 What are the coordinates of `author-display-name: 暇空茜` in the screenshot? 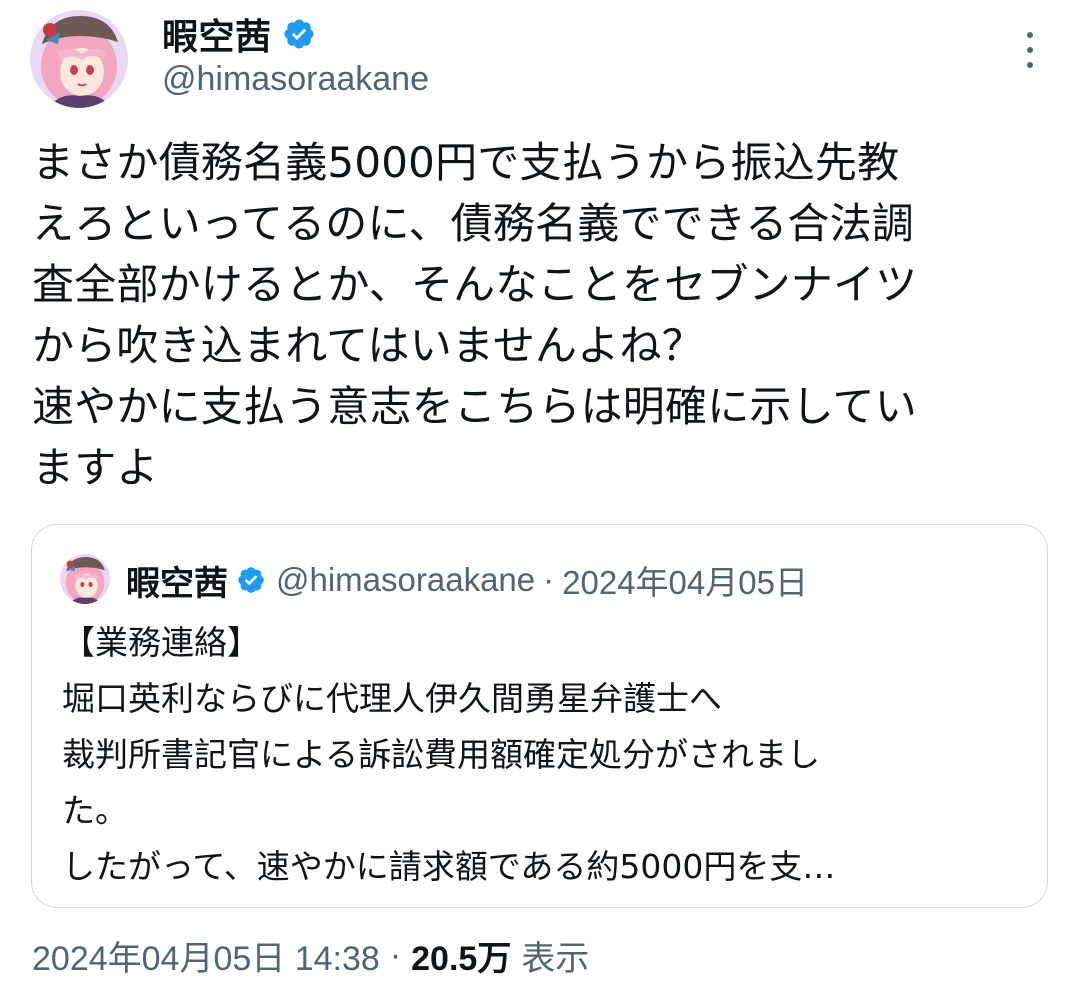 It's located at (217, 34).